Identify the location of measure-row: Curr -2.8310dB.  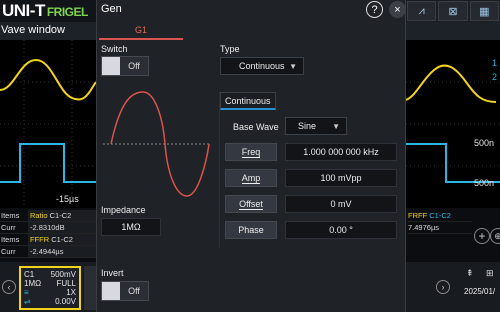
(48, 228).